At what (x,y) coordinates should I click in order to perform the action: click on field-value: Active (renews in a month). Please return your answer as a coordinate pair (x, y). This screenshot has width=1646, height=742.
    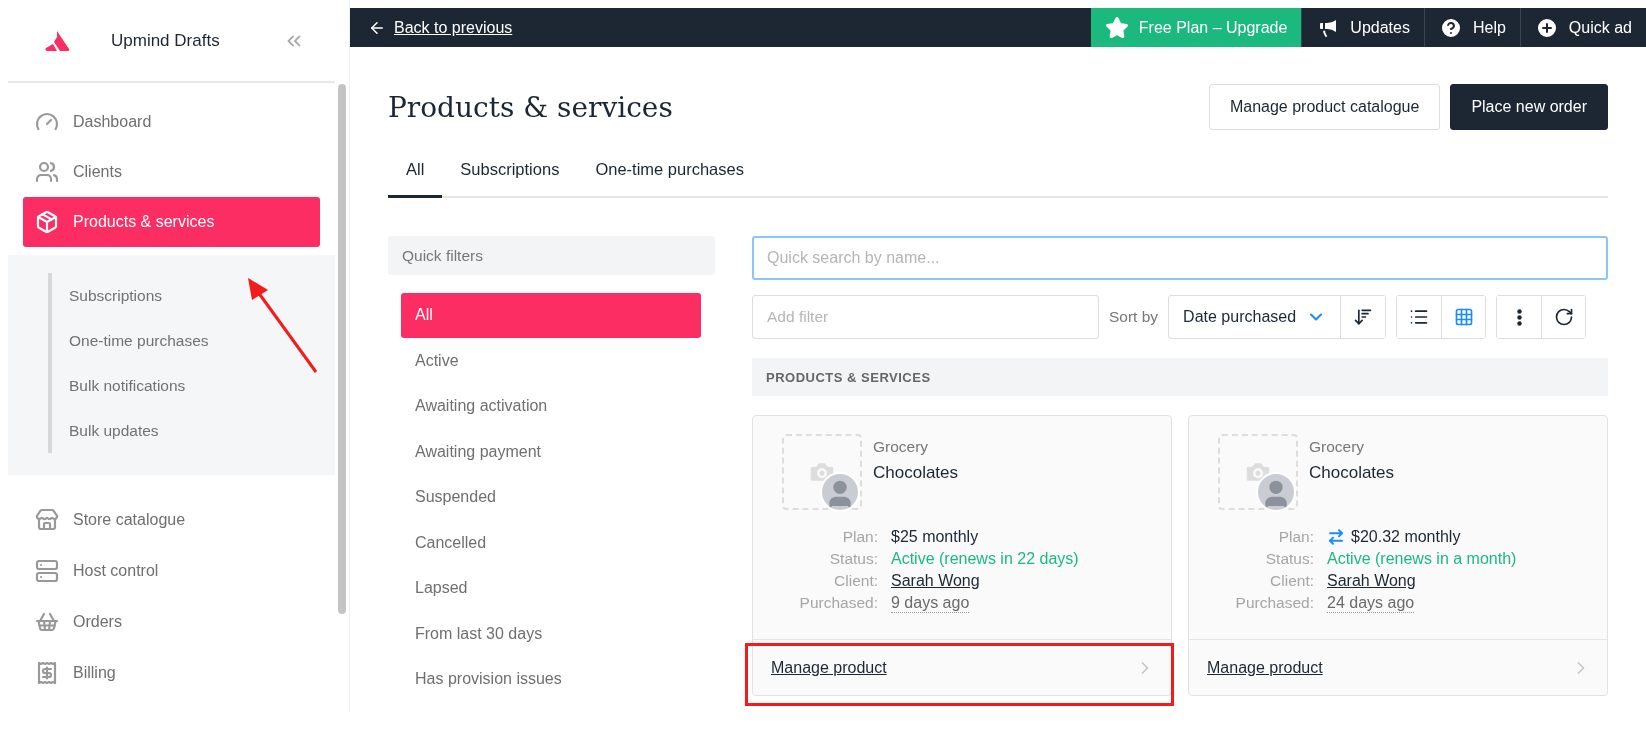
    Looking at the image, I should click on (1422, 559).